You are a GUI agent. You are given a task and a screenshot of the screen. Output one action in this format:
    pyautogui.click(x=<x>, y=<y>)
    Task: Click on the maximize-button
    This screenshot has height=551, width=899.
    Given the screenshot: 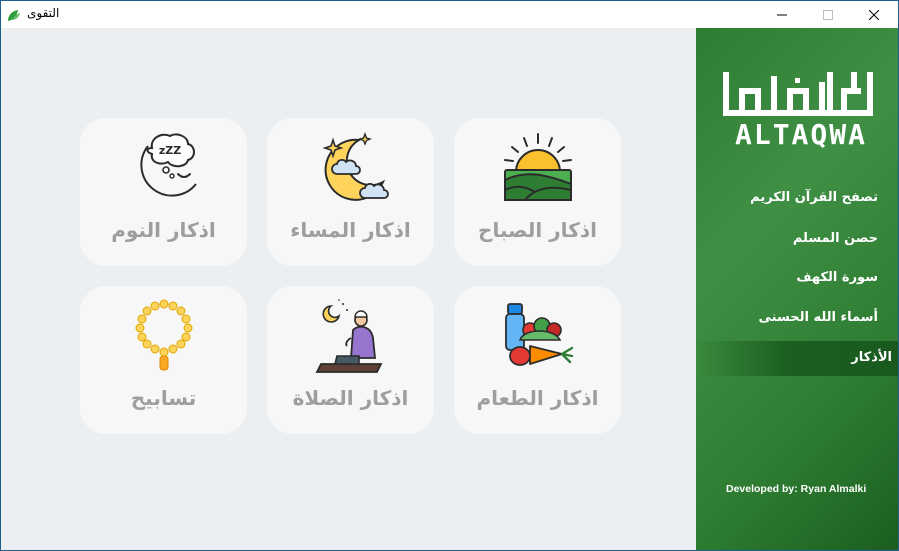 What is the action you would take?
    pyautogui.click(x=828, y=14)
    